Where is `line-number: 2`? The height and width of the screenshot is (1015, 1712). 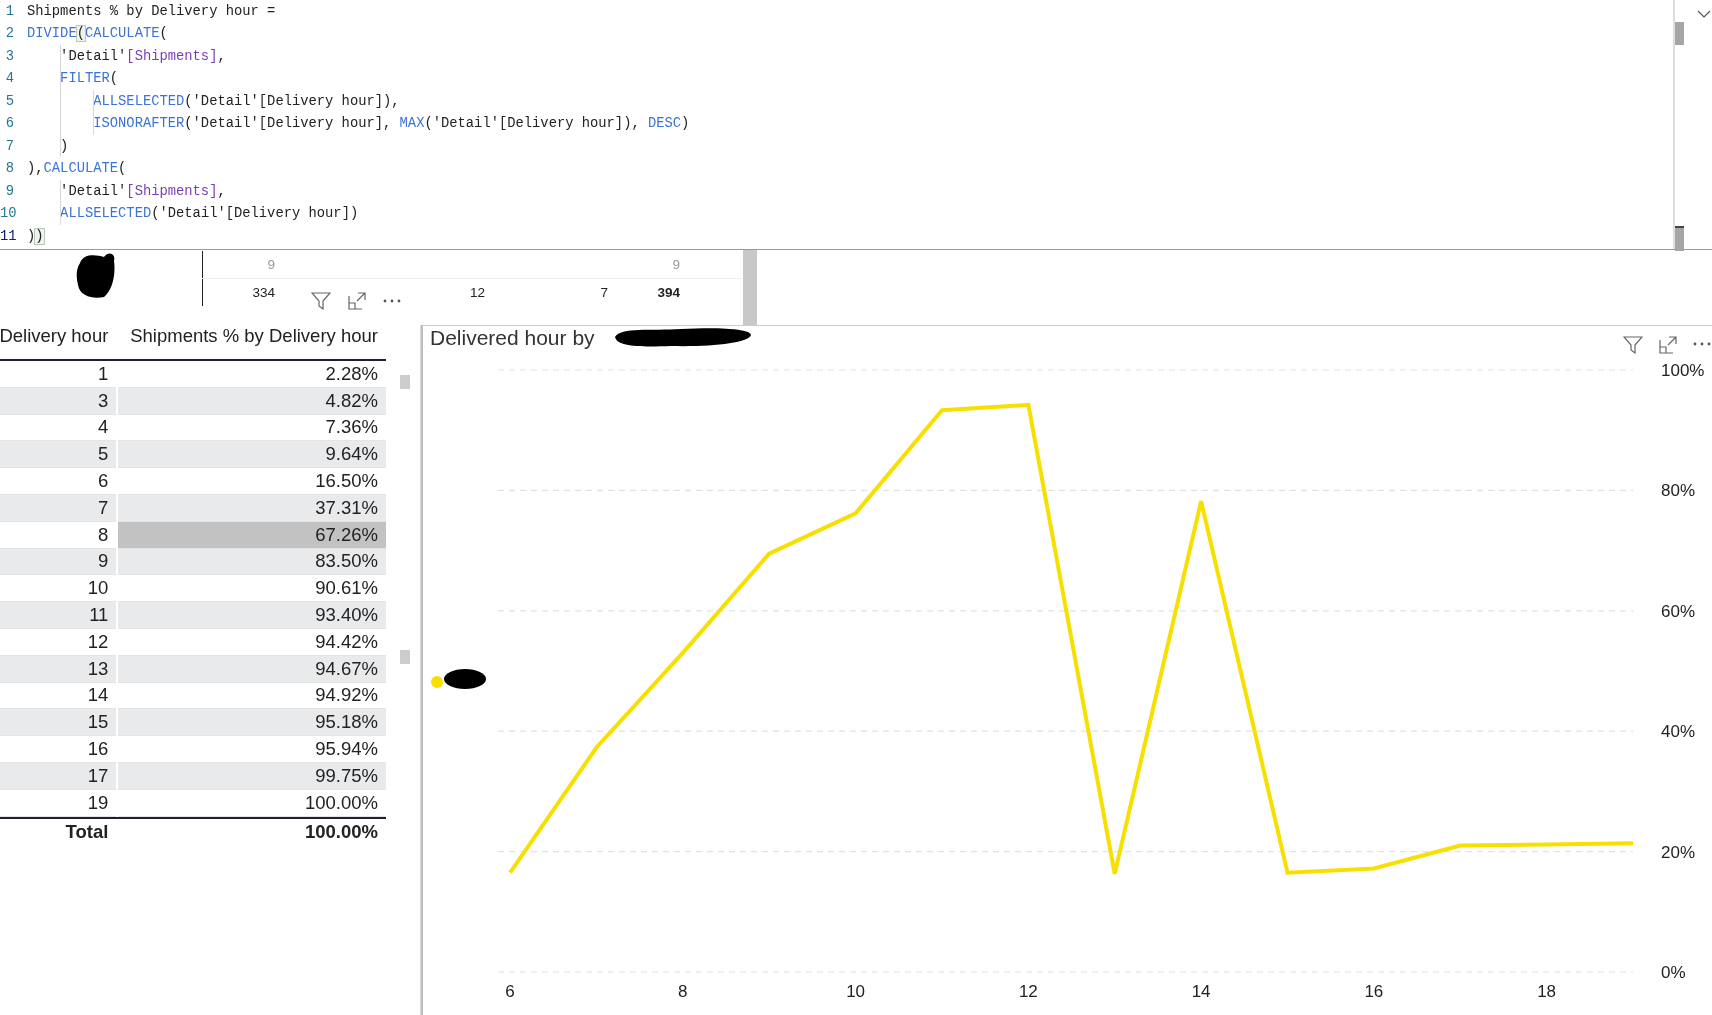
line-number: 2 is located at coordinates (9, 34).